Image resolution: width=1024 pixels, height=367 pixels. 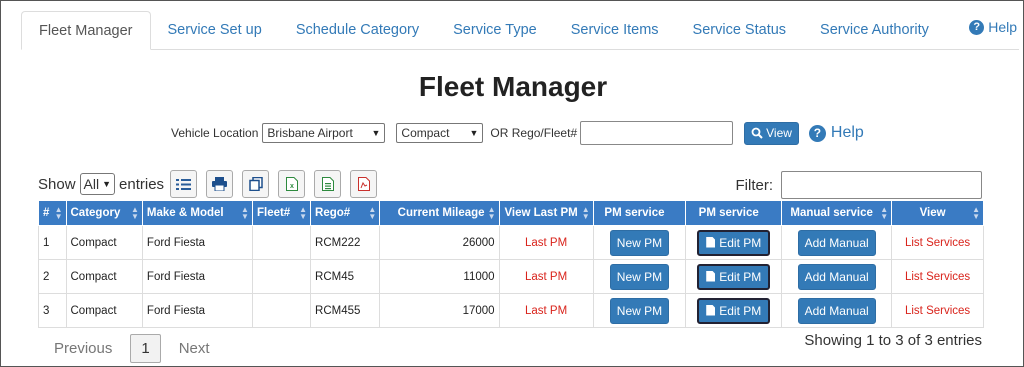 What do you see at coordinates (357, 30) in the screenshot?
I see `tab-schedule-category: Schedule Category` at bounding box center [357, 30].